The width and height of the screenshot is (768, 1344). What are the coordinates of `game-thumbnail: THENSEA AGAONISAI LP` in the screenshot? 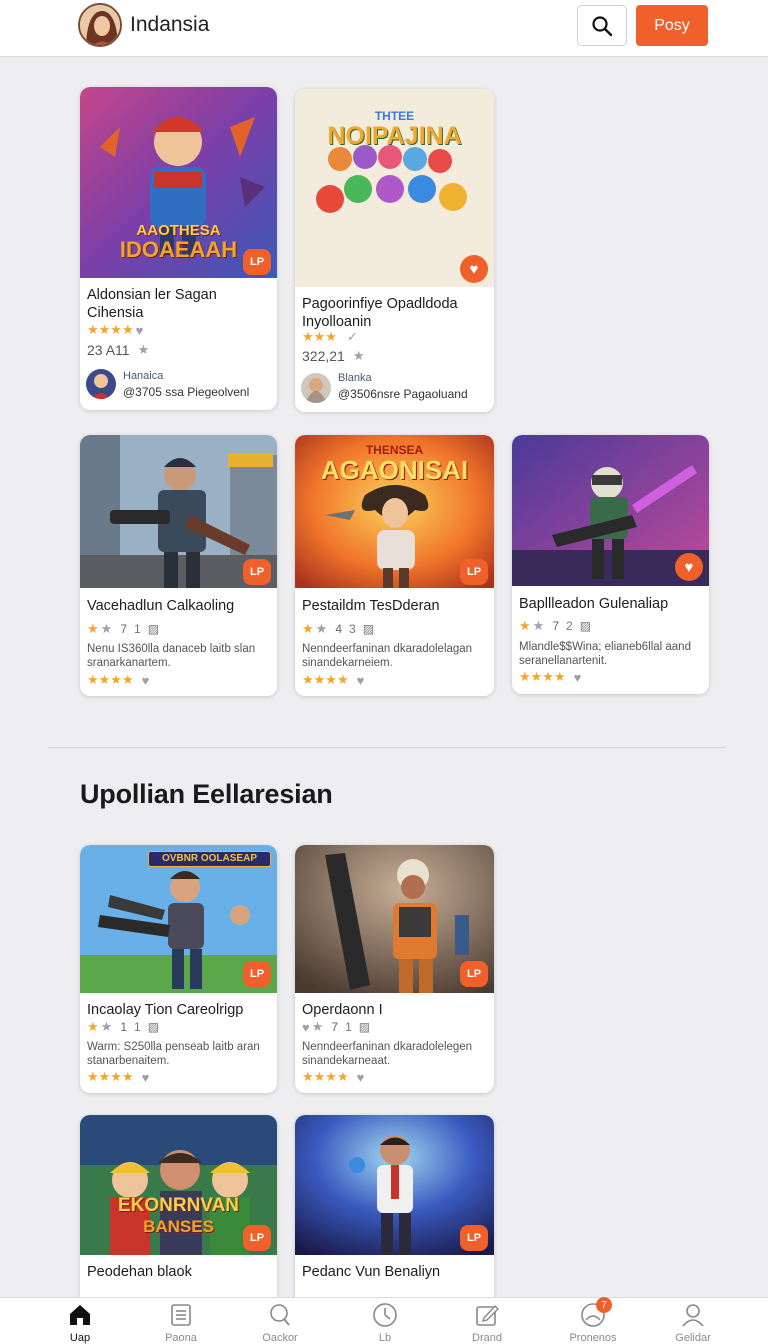 It's located at (394, 511).